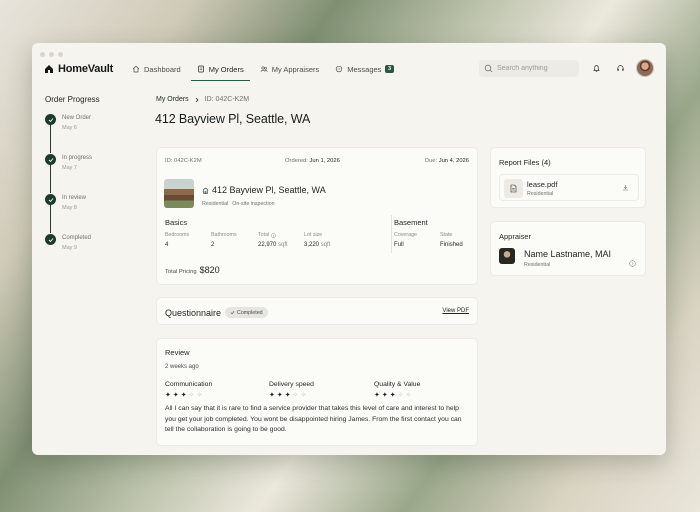 This screenshot has height=512, width=700. I want to click on field-value: 4, so click(167, 245).